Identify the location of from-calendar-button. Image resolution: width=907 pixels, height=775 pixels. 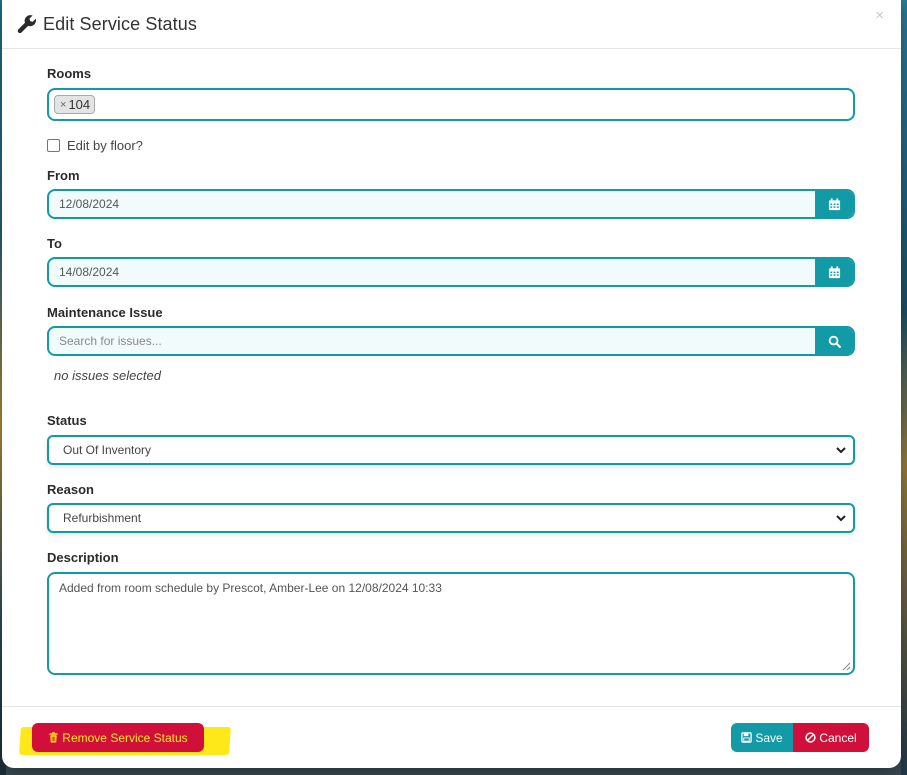
(834, 204).